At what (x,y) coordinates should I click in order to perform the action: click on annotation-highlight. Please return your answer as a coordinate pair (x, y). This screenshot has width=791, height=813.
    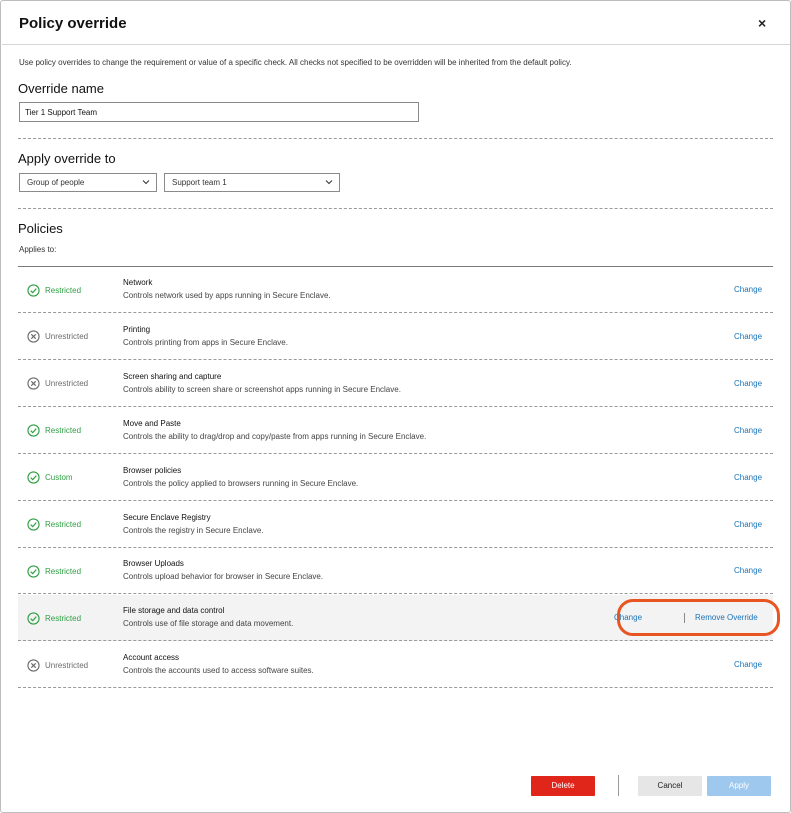
    Looking at the image, I should click on (698, 617).